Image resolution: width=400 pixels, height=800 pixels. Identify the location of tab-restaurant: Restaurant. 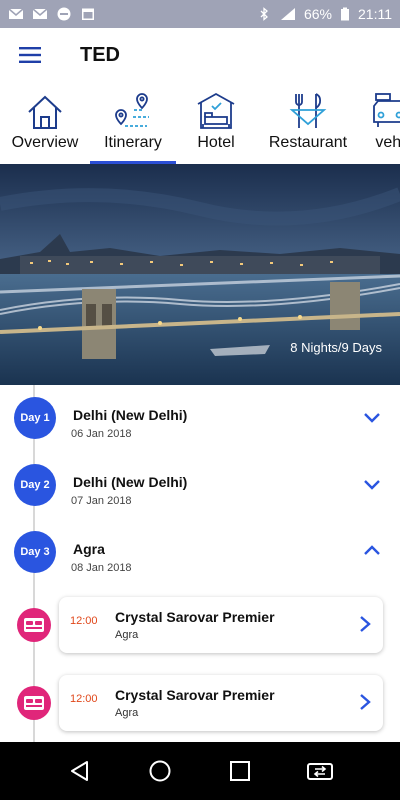
(308, 123).